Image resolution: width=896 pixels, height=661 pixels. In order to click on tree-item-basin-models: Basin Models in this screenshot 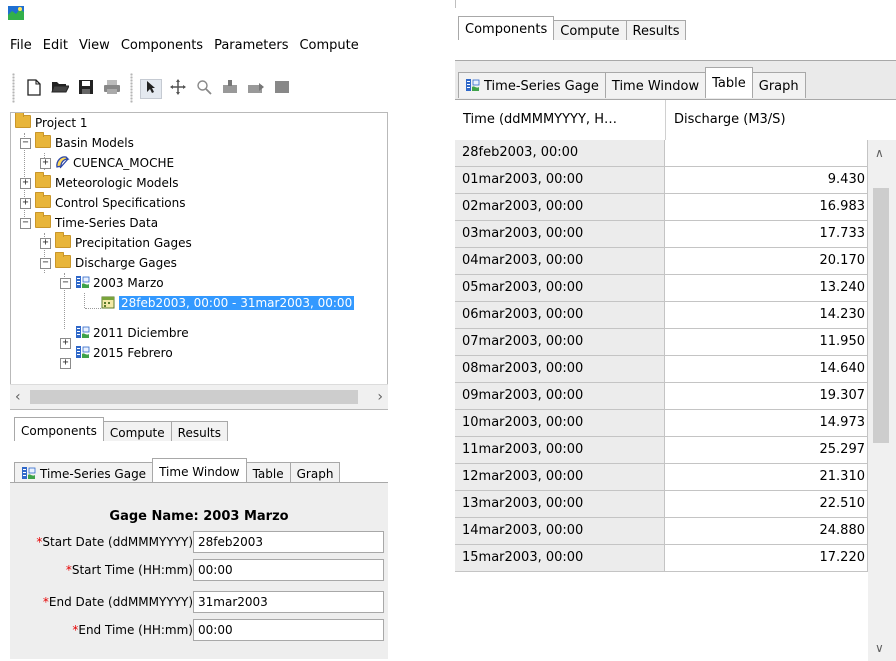, I will do `click(84, 142)`.